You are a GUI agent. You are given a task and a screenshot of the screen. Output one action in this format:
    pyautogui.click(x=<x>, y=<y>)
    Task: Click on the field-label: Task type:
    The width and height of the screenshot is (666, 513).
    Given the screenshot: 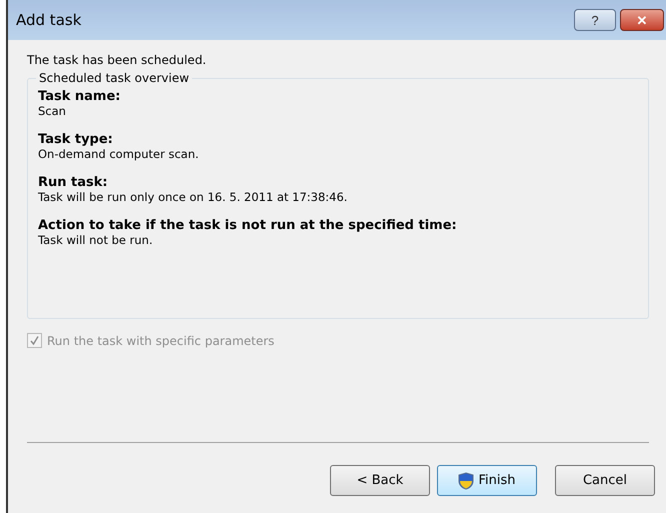 What is the action you would take?
    pyautogui.click(x=76, y=139)
    